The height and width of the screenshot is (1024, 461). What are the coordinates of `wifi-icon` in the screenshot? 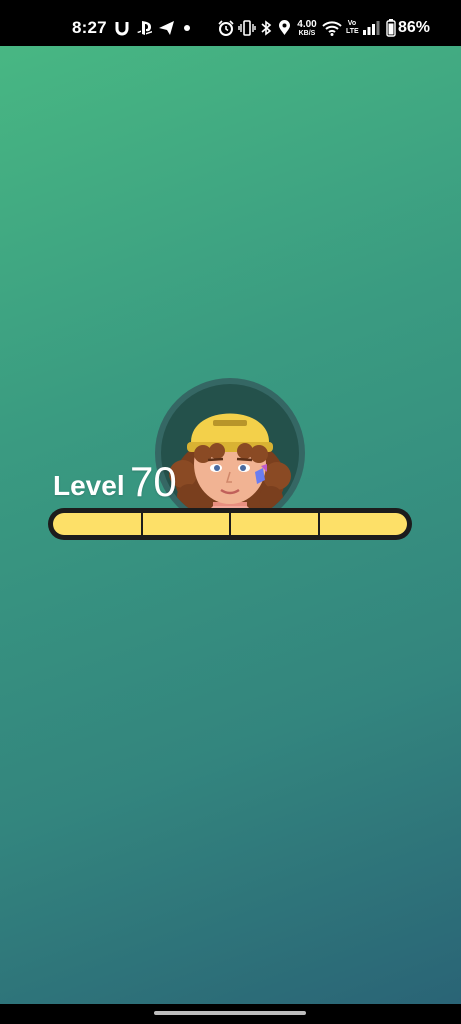 It's located at (332, 28).